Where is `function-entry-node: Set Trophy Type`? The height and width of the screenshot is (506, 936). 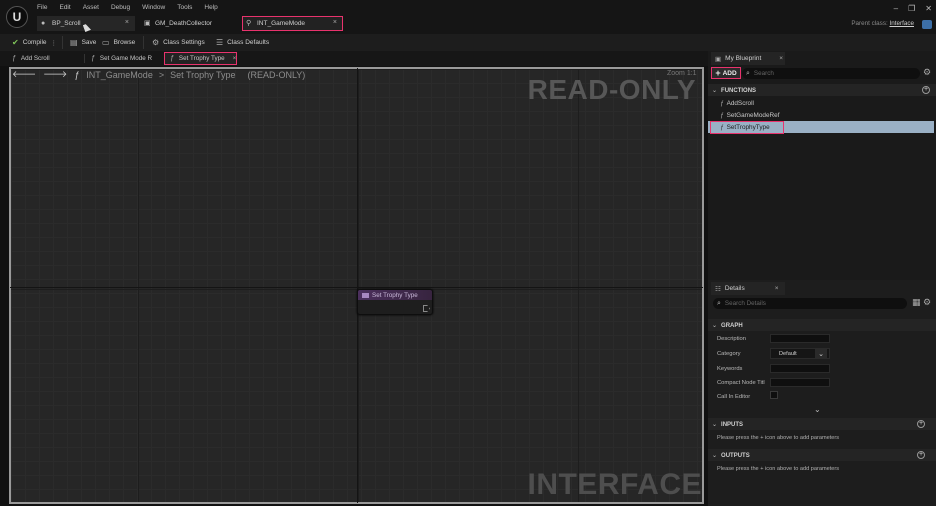 function-entry-node: Set Trophy Type is located at coordinates (395, 302).